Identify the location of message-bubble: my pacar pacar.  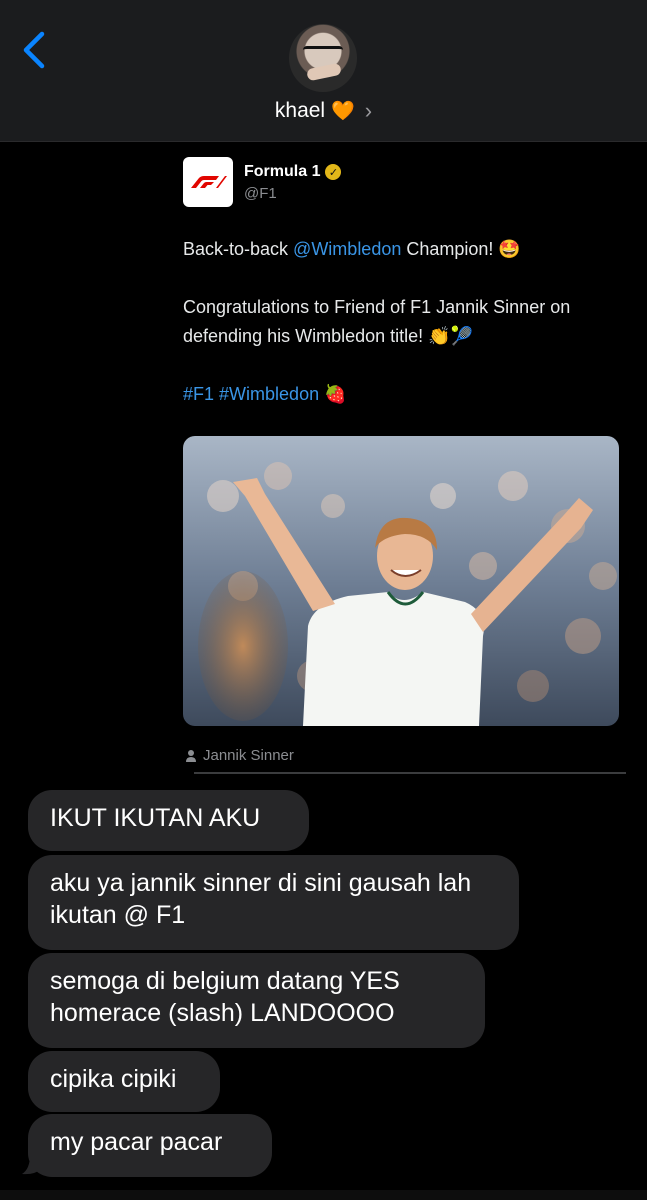
(150, 1145).